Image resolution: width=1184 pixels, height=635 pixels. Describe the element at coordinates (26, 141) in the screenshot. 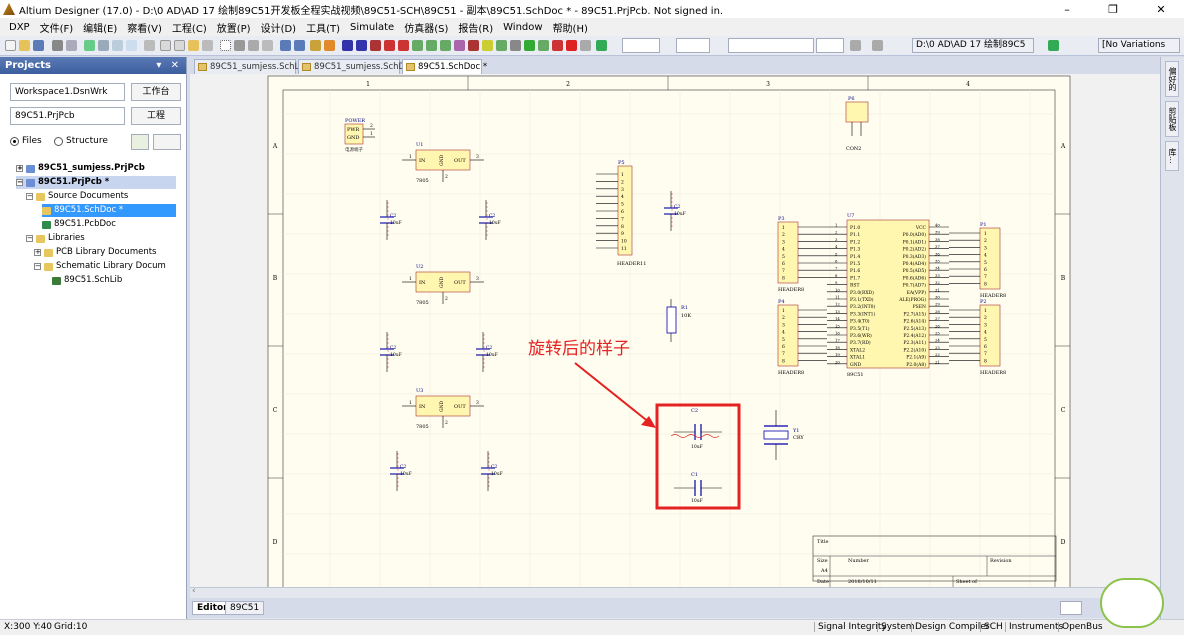

I see `files-radio: Files` at that location.